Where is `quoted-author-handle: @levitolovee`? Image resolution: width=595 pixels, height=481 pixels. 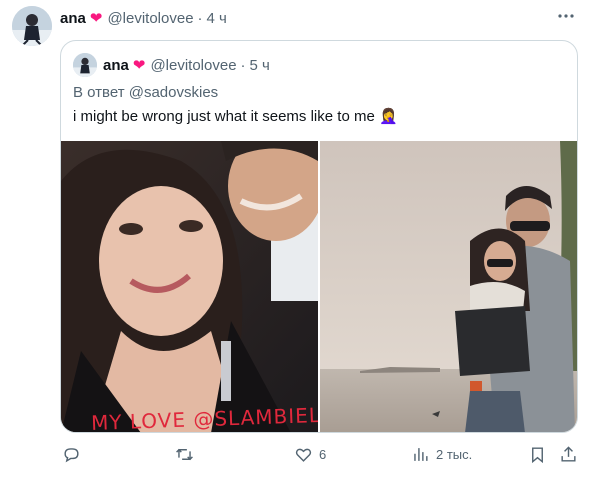
quoted-author-handle: @levitolovee is located at coordinates (193, 65).